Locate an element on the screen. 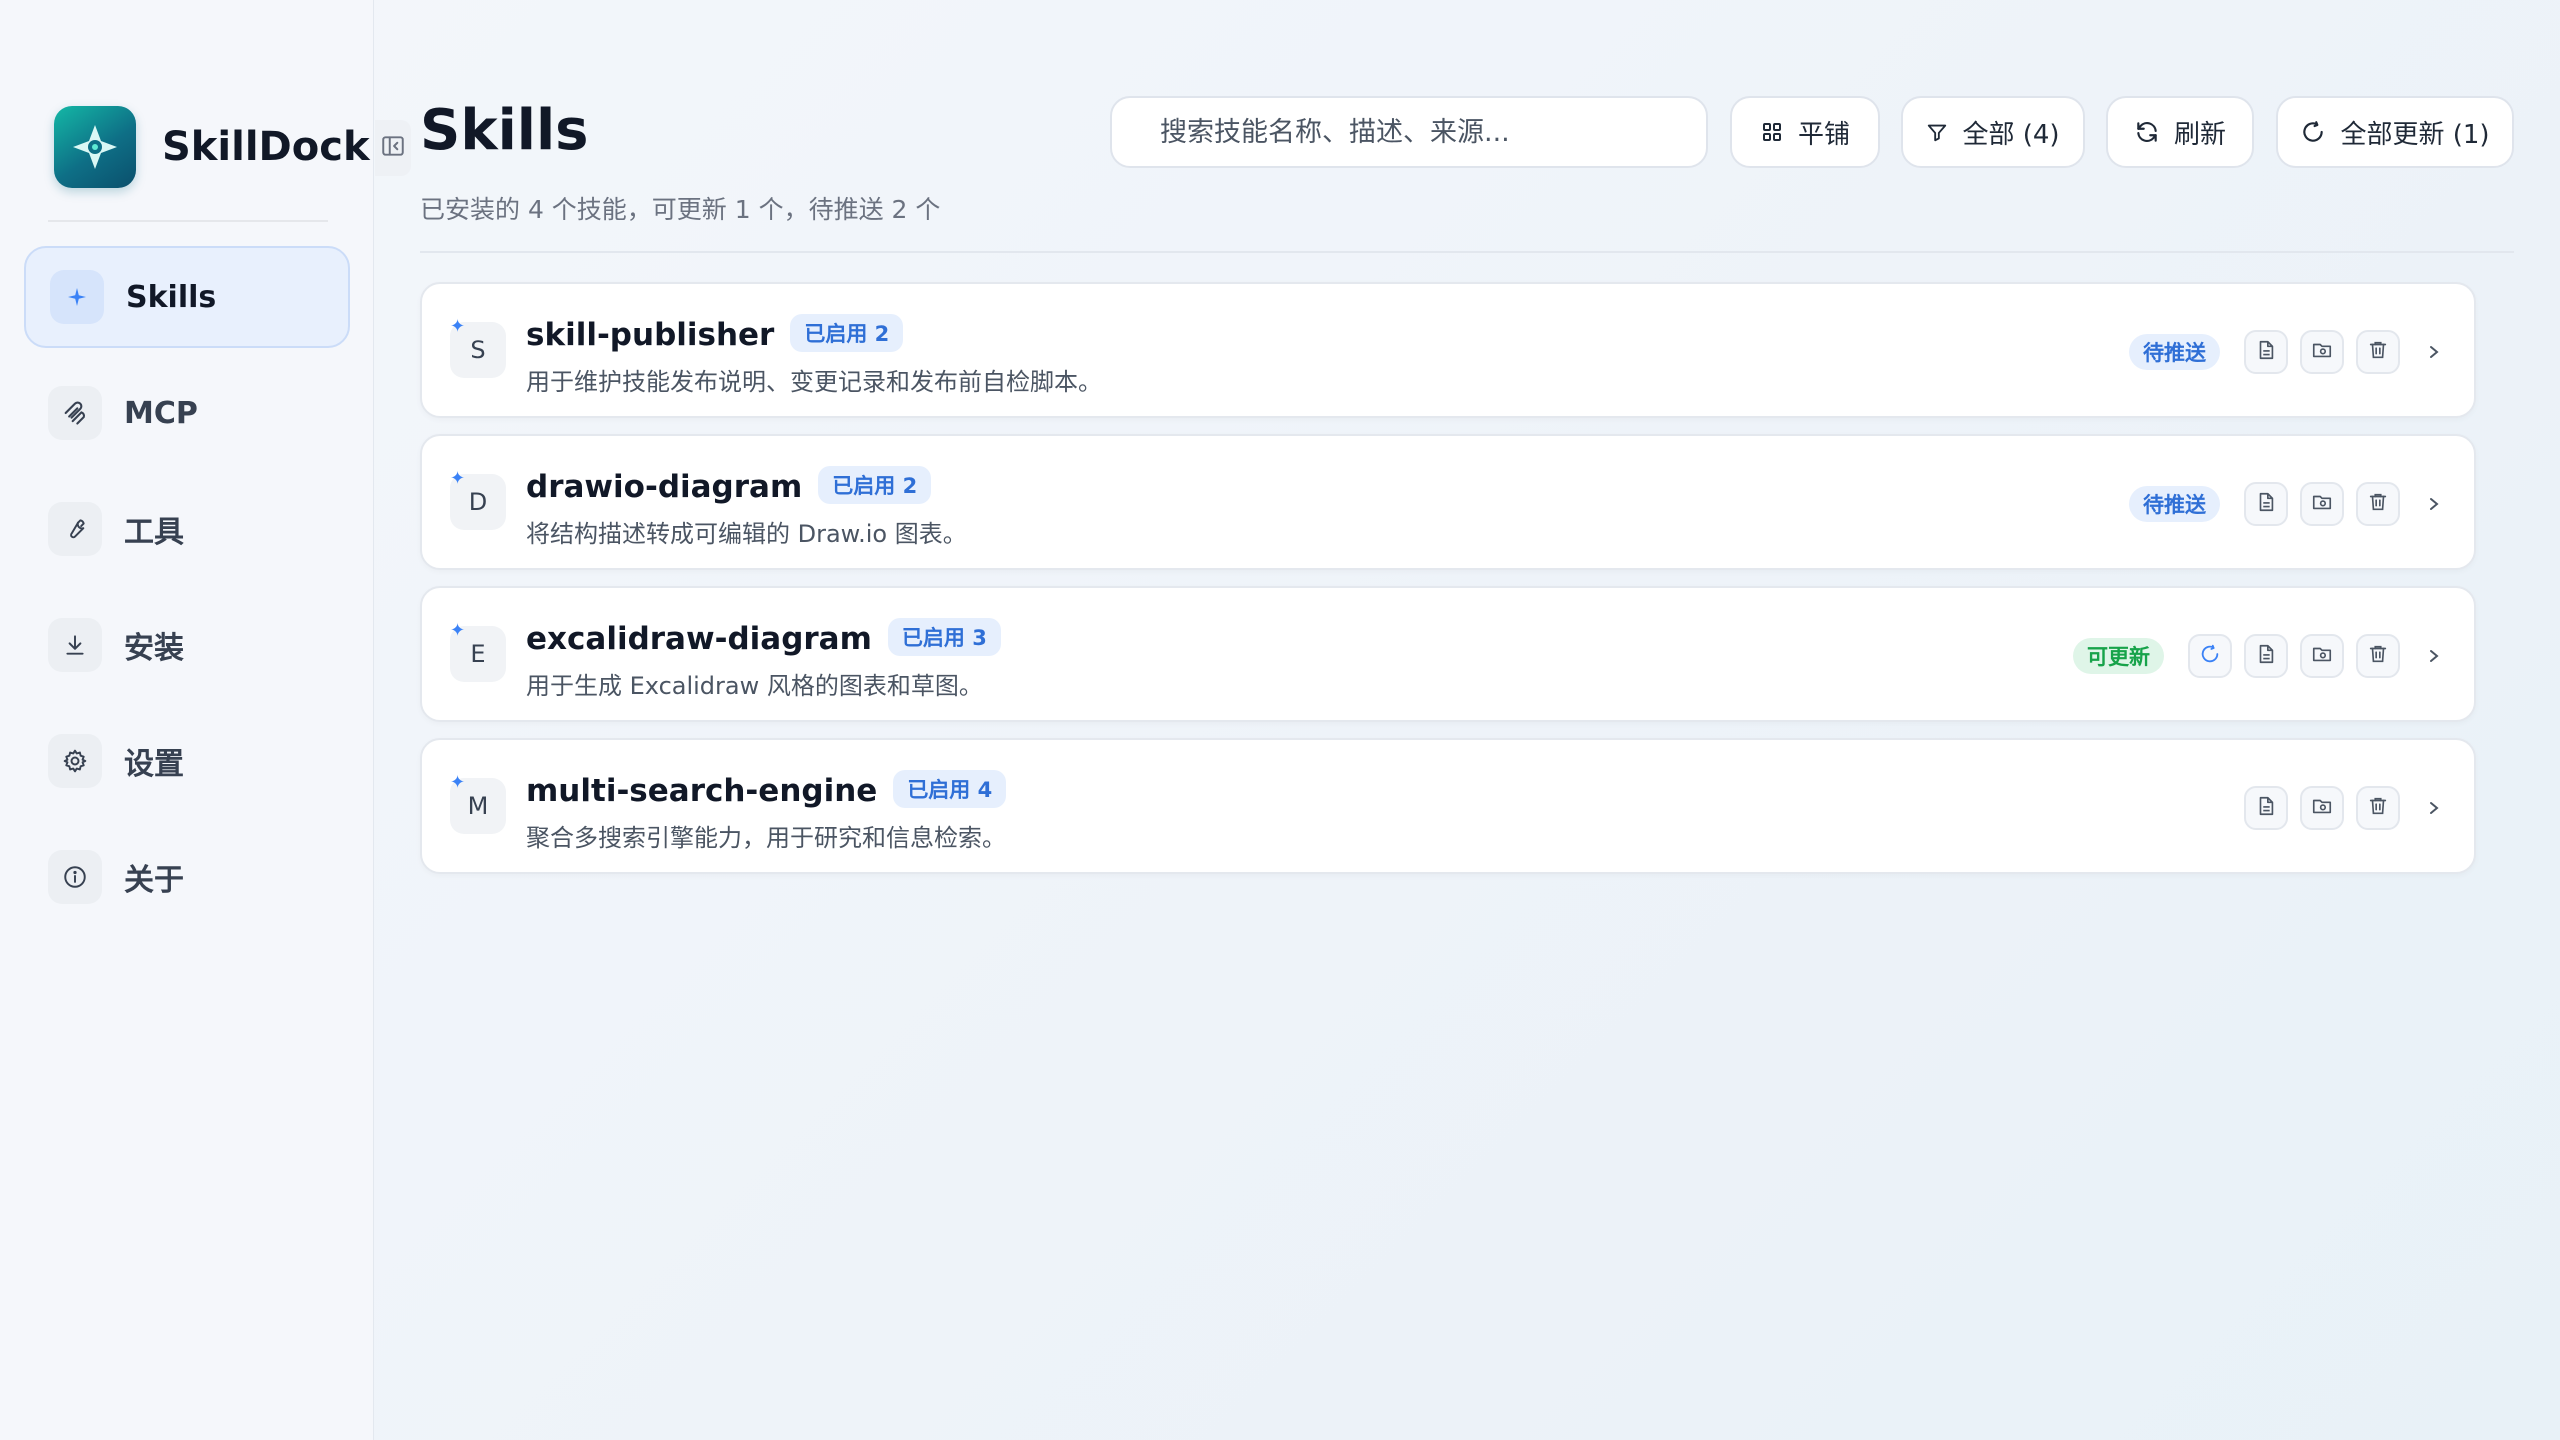  update-skill-button is located at coordinates (2210, 656).